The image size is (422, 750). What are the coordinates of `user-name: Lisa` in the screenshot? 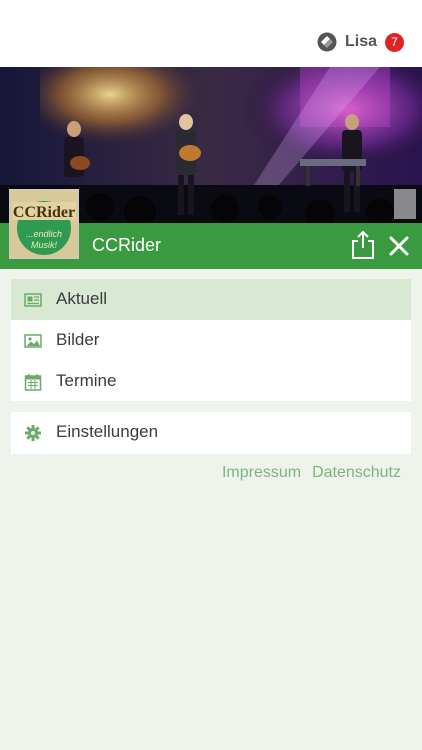 It's located at (360, 41).